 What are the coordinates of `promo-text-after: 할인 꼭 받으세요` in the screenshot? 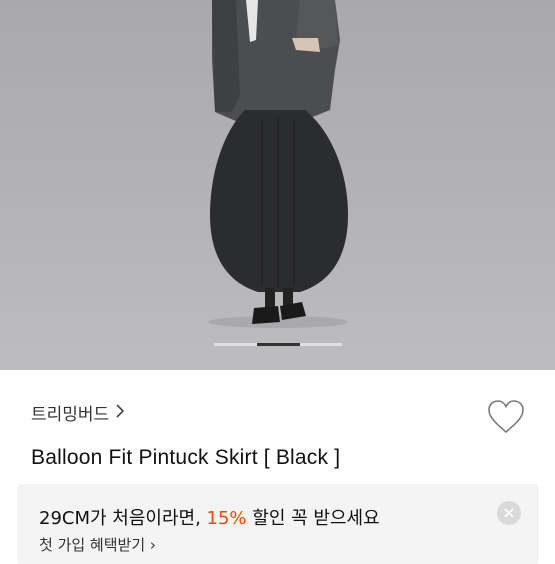 It's located at (313, 518).